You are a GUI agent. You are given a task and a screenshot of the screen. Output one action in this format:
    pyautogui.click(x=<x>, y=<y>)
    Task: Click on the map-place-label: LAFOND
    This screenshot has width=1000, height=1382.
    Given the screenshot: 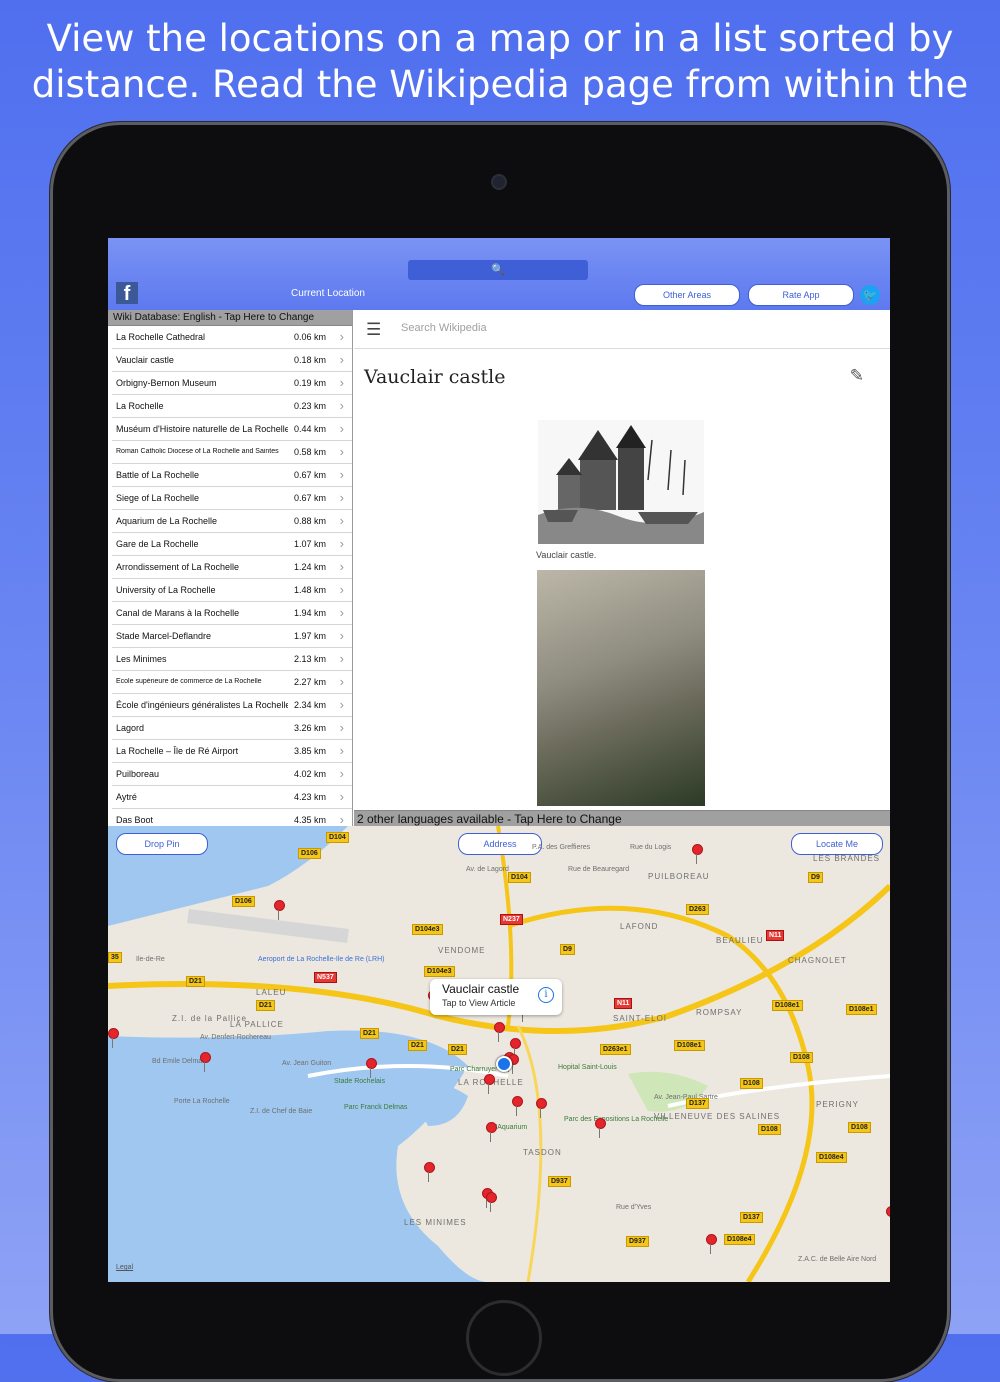 What is the action you would take?
    pyautogui.click(x=639, y=926)
    